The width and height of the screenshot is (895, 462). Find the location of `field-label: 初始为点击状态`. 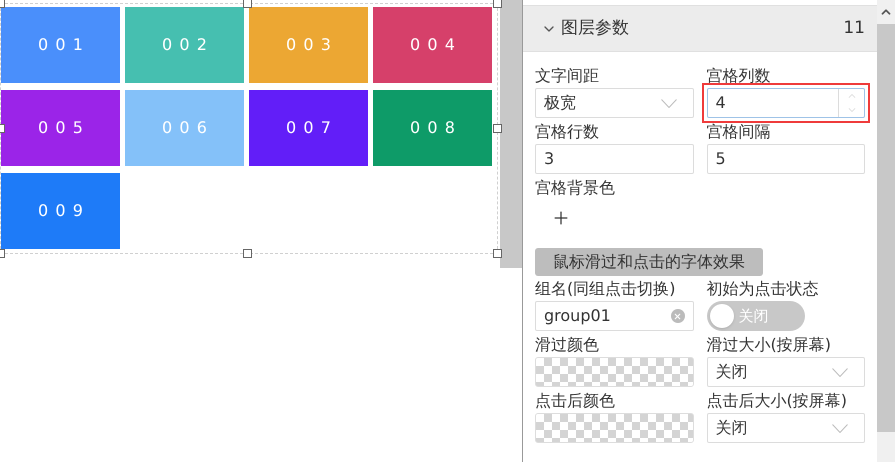

field-label: 初始为点击状态 is located at coordinates (763, 289).